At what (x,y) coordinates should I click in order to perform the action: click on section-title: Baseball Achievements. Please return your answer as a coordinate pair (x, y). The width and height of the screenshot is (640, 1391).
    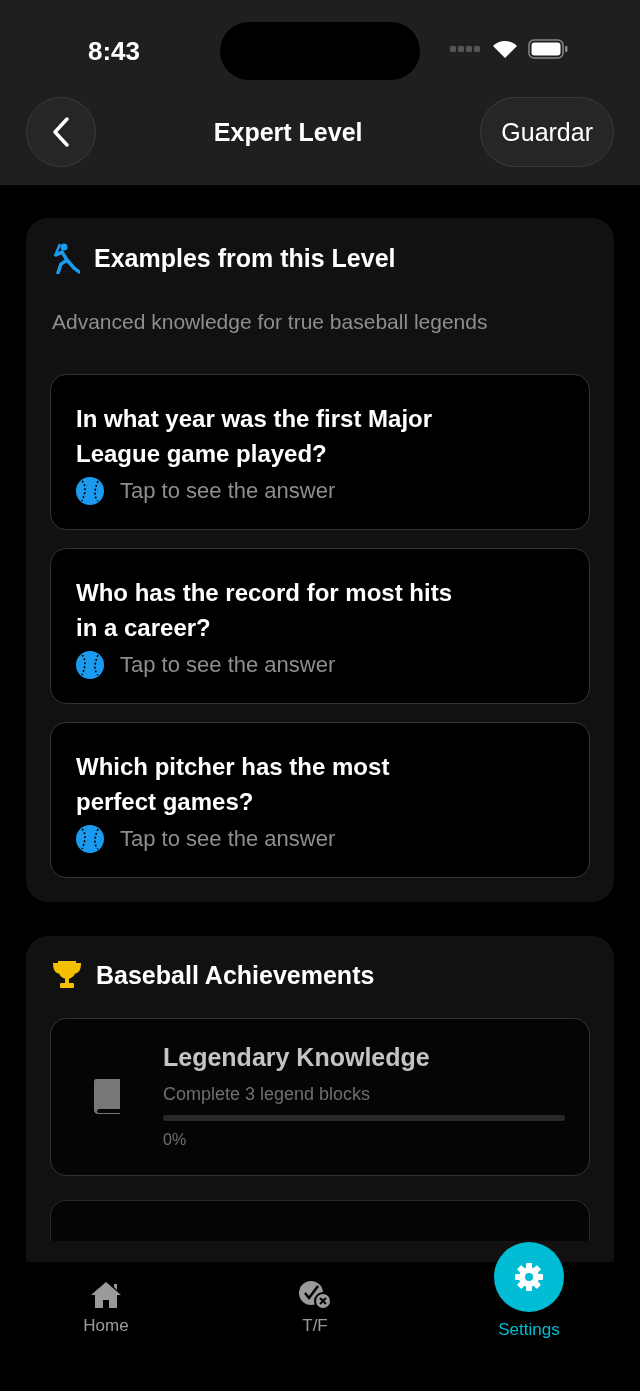
    Looking at the image, I should click on (235, 975).